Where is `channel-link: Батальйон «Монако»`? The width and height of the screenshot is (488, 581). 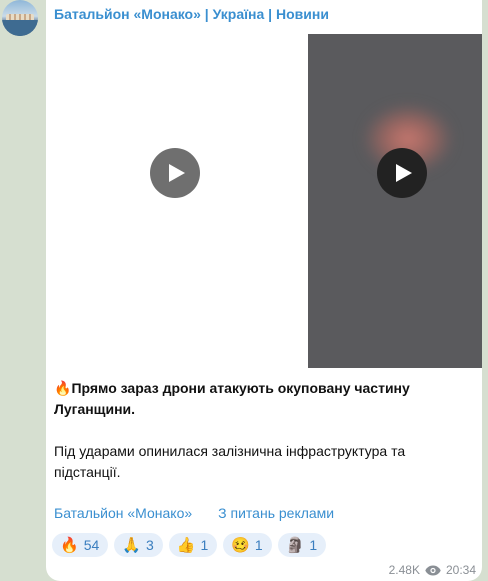 channel-link: Батальйон «Монако» is located at coordinates (123, 513).